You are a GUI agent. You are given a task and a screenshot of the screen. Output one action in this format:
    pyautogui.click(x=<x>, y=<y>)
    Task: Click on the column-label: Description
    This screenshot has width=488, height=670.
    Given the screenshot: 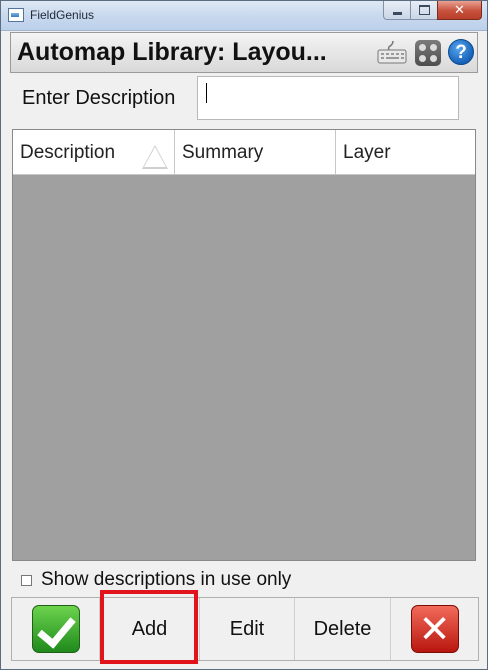 What is the action you would take?
    pyautogui.click(x=68, y=152)
    